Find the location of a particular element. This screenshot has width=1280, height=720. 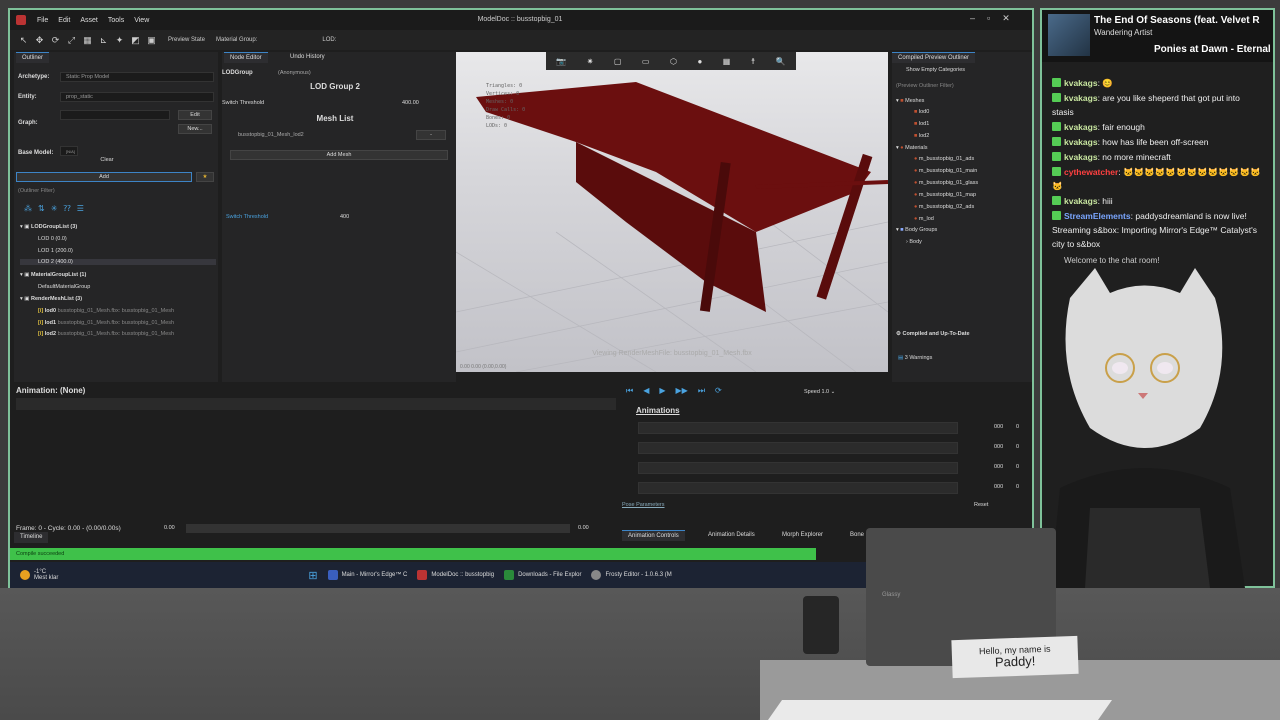

tree-lod1: LOD 1 (200.0) is located at coordinates (55, 251).